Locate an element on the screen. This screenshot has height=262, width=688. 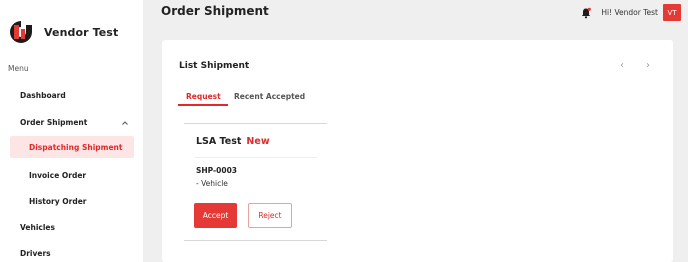
menu-label: Menu is located at coordinates (18, 68).